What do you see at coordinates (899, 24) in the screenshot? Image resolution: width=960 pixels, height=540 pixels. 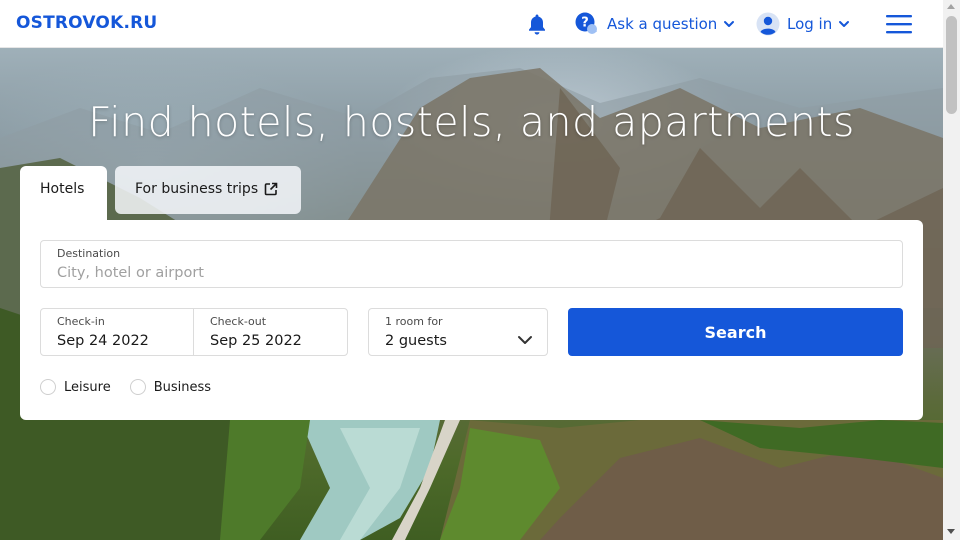 I see `hamburger-menu-icon` at bounding box center [899, 24].